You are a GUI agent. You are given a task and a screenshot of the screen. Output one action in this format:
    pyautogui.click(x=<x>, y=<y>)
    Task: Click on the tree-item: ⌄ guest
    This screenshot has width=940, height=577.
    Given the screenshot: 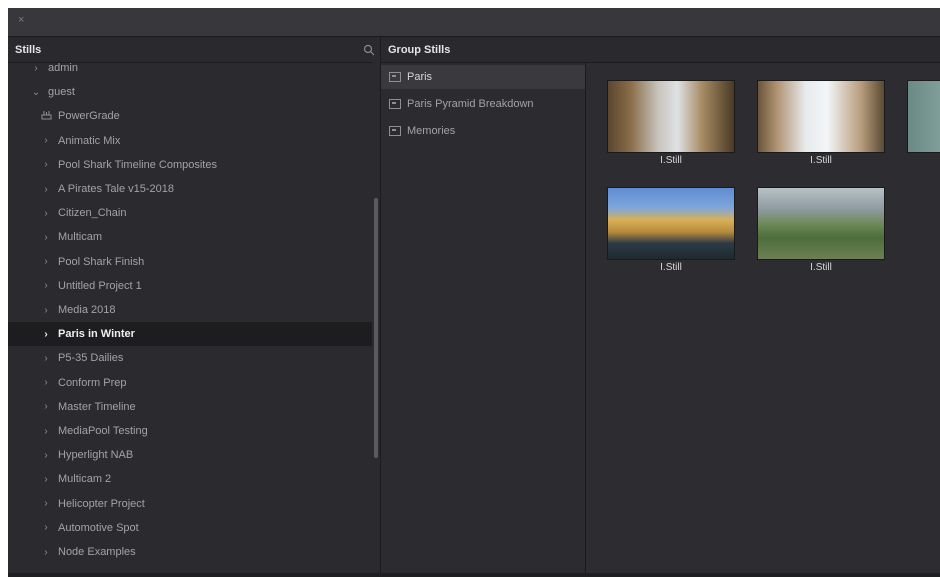 What is the action you would take?
    pyautogui.click(x=190, y=92)
    